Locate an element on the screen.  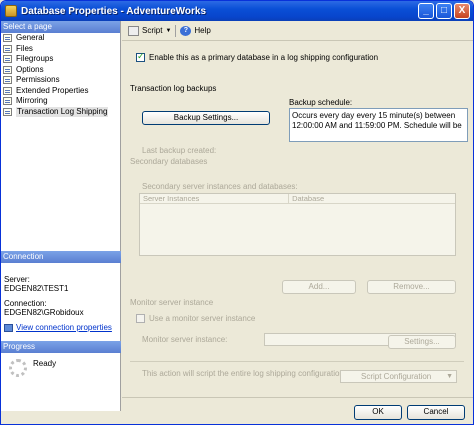
page-item-label: Transaction Log Shipping is located at coordinates (62, 111).